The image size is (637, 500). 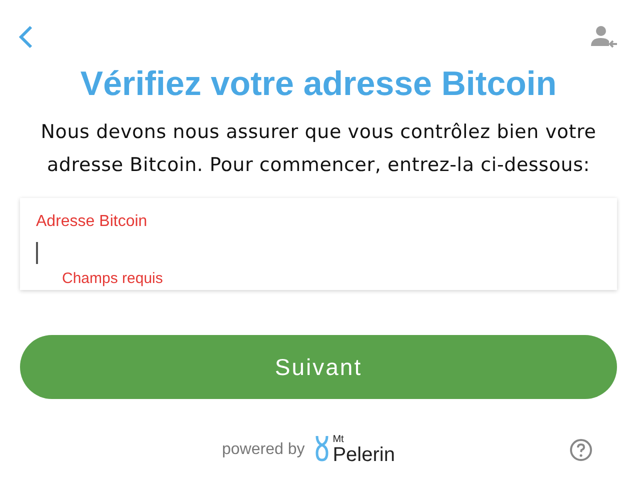 What do you see at coordinates (605, 37) in the screenshot?
I see `user-arrow-icon` at bounding box center [605, 37].